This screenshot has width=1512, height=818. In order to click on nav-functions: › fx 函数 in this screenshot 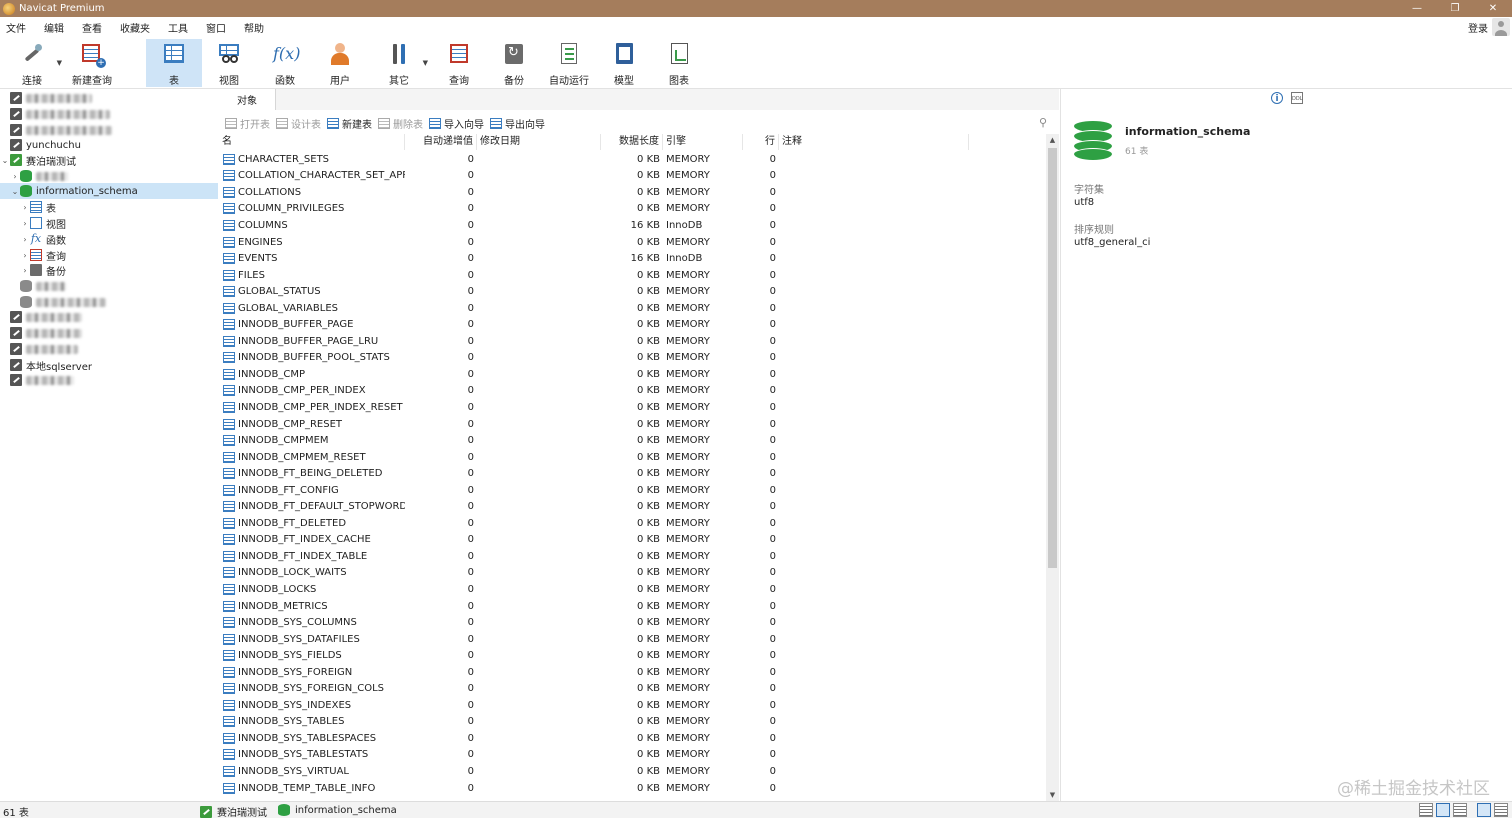, I will do `click(109, 239)`.